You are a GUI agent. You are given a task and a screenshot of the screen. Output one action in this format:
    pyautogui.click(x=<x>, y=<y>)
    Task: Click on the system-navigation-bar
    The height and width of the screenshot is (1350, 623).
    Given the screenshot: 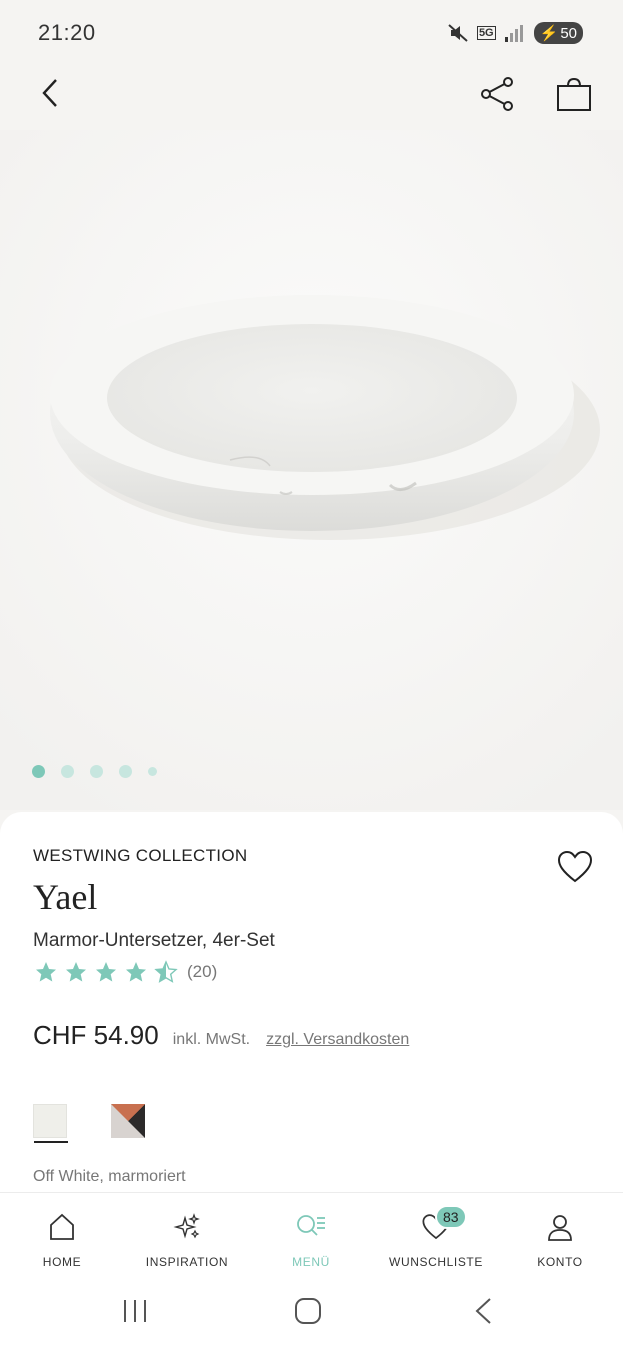 What is the action you would take?
    pyautogui.click(x=311, y=1314)
    